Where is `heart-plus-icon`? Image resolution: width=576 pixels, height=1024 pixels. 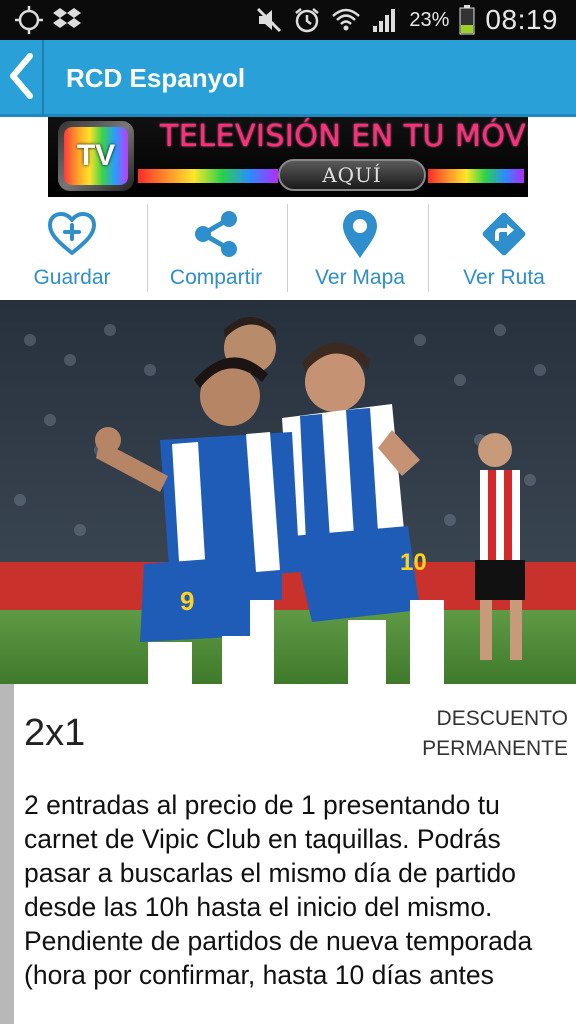 heart-plus-icon is located at coordinates (72, 234).